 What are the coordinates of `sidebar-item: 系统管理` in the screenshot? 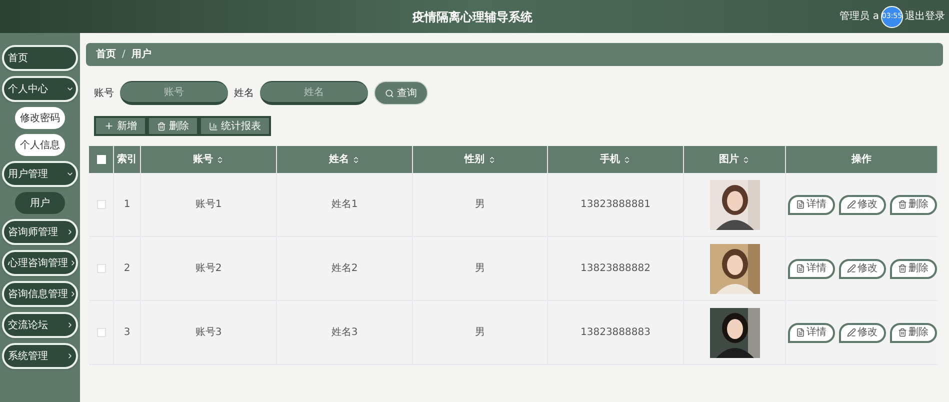 It's located at (40, 356).